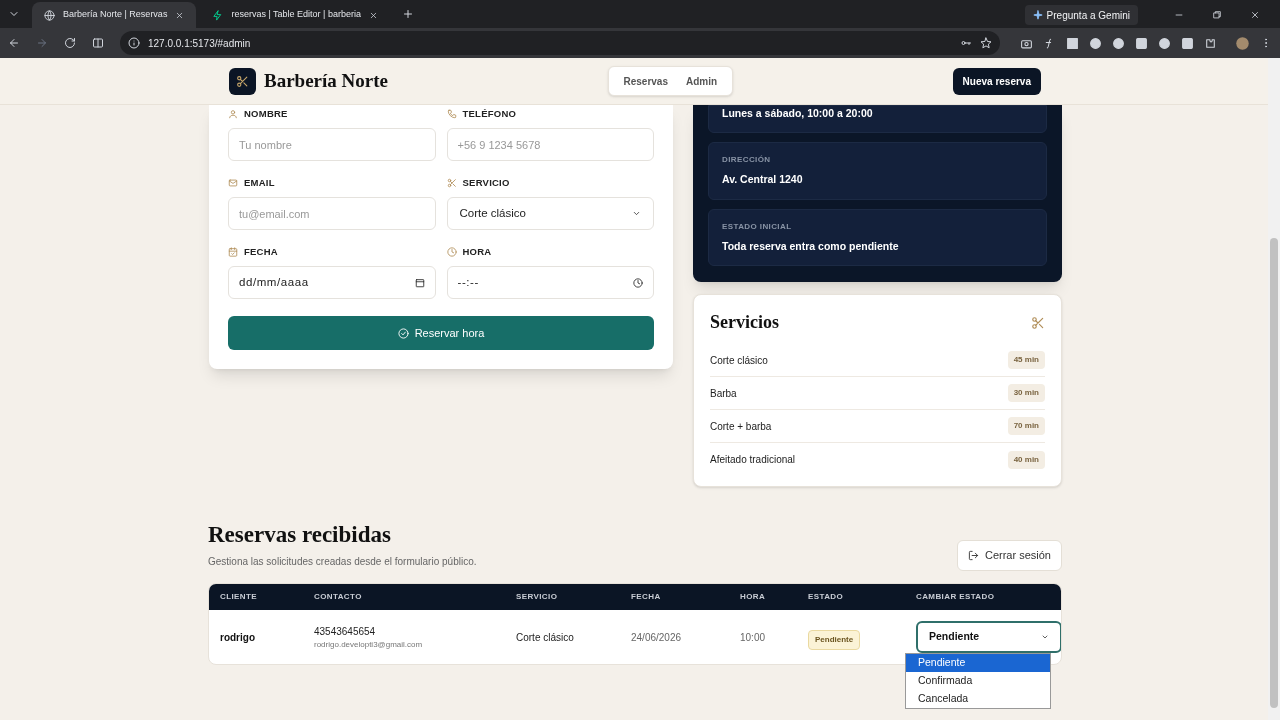  Describe the element at coordinates (753, 637) in the screenshot. I see `table-cell-text: 10:00` at that location.